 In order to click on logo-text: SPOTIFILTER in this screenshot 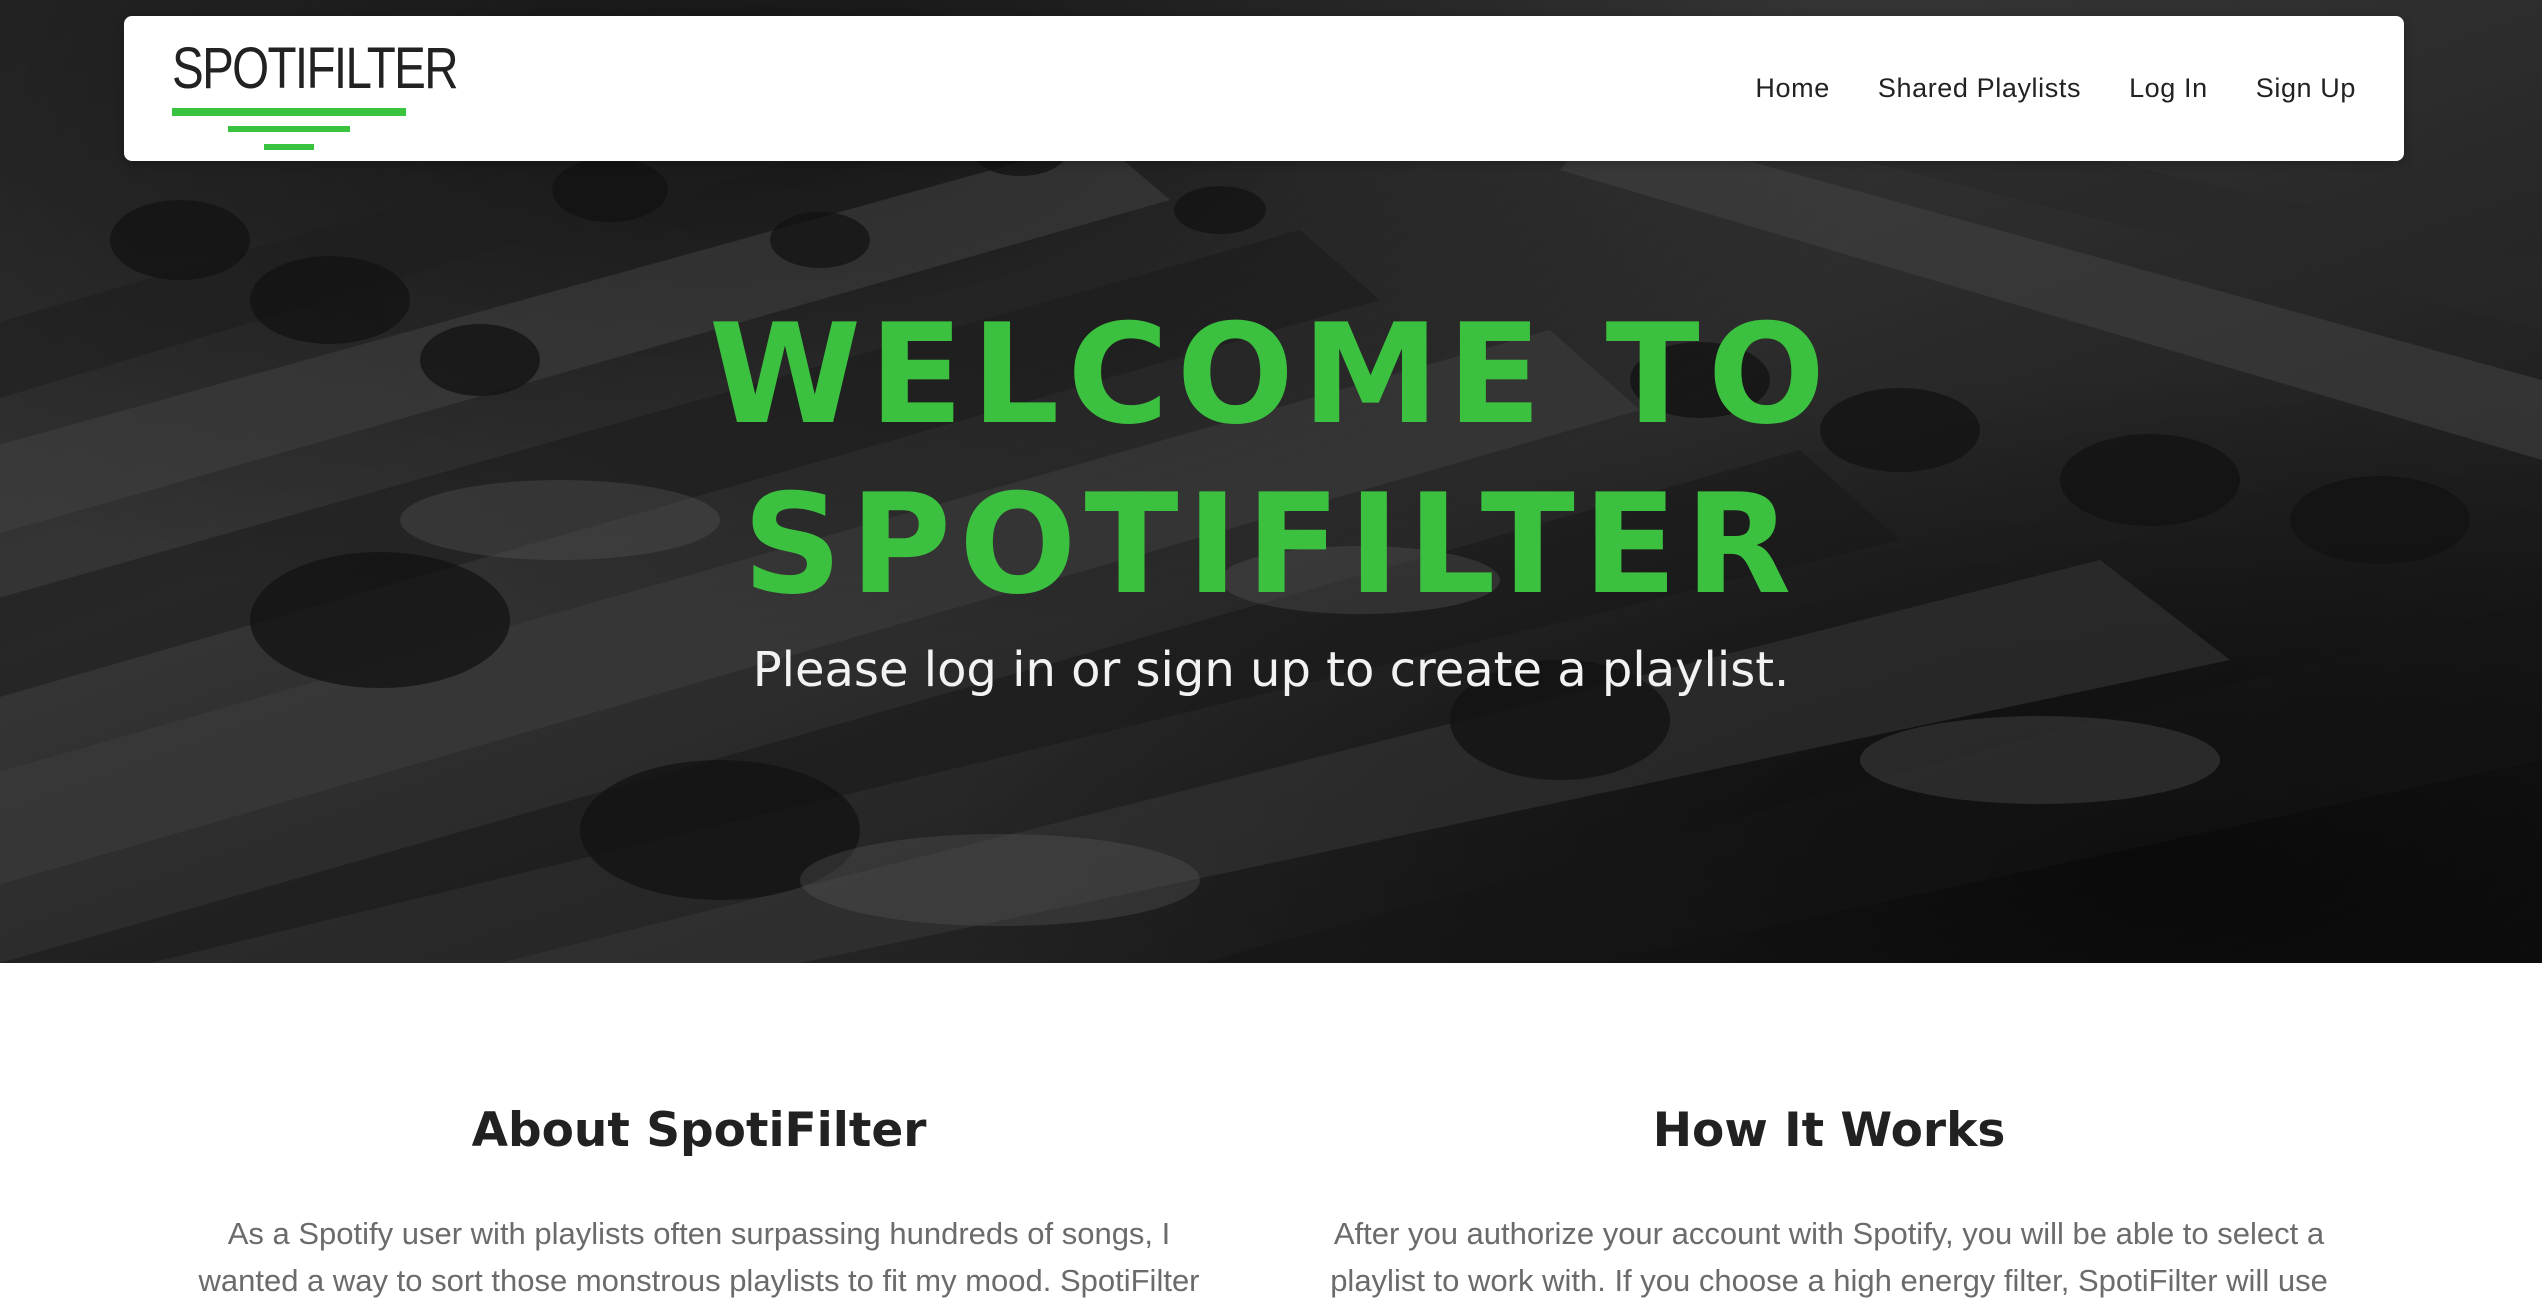, I will do `click(315, 68)`.